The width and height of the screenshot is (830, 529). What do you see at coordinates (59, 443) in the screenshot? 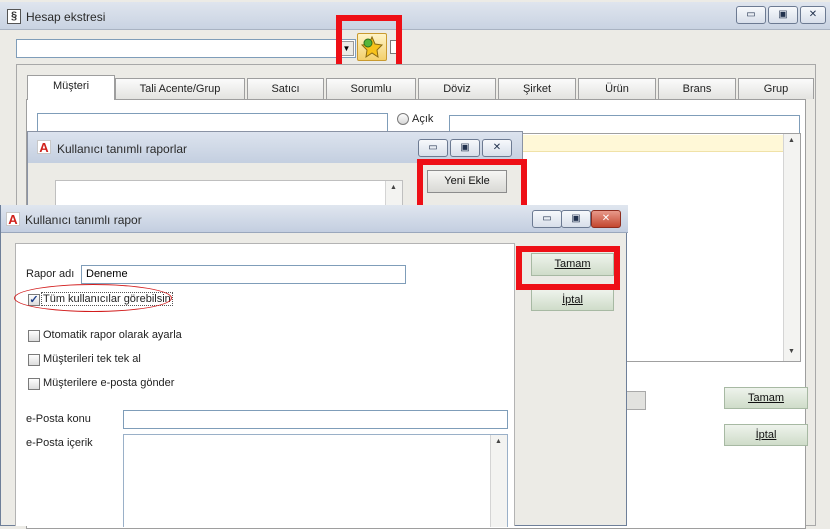
I see `email-body-label: e-Posta içerik` at bounding box center [59, 443].